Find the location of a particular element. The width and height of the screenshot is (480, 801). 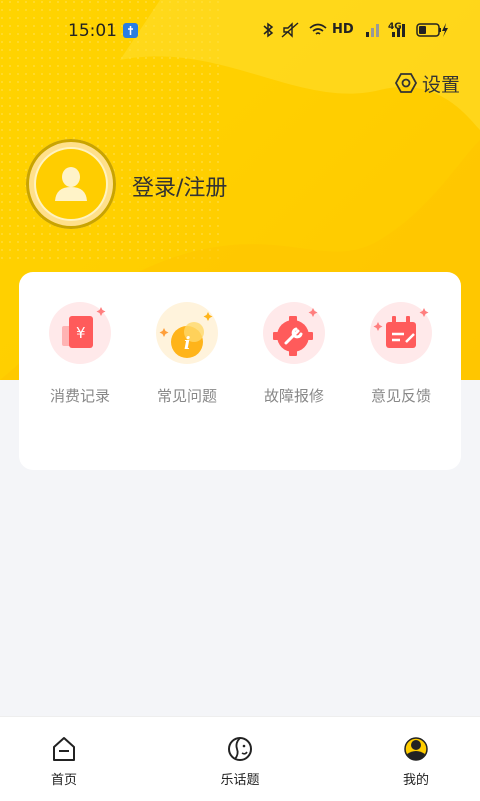

feature-label: 意见反馈 is located at coordinates (400, 396).